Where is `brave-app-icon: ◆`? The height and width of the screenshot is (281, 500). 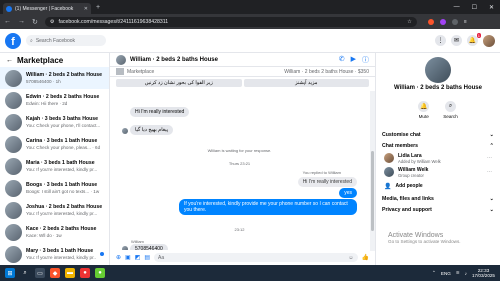 brave-app-icon: ◆ is located at coordinates (55, 273).